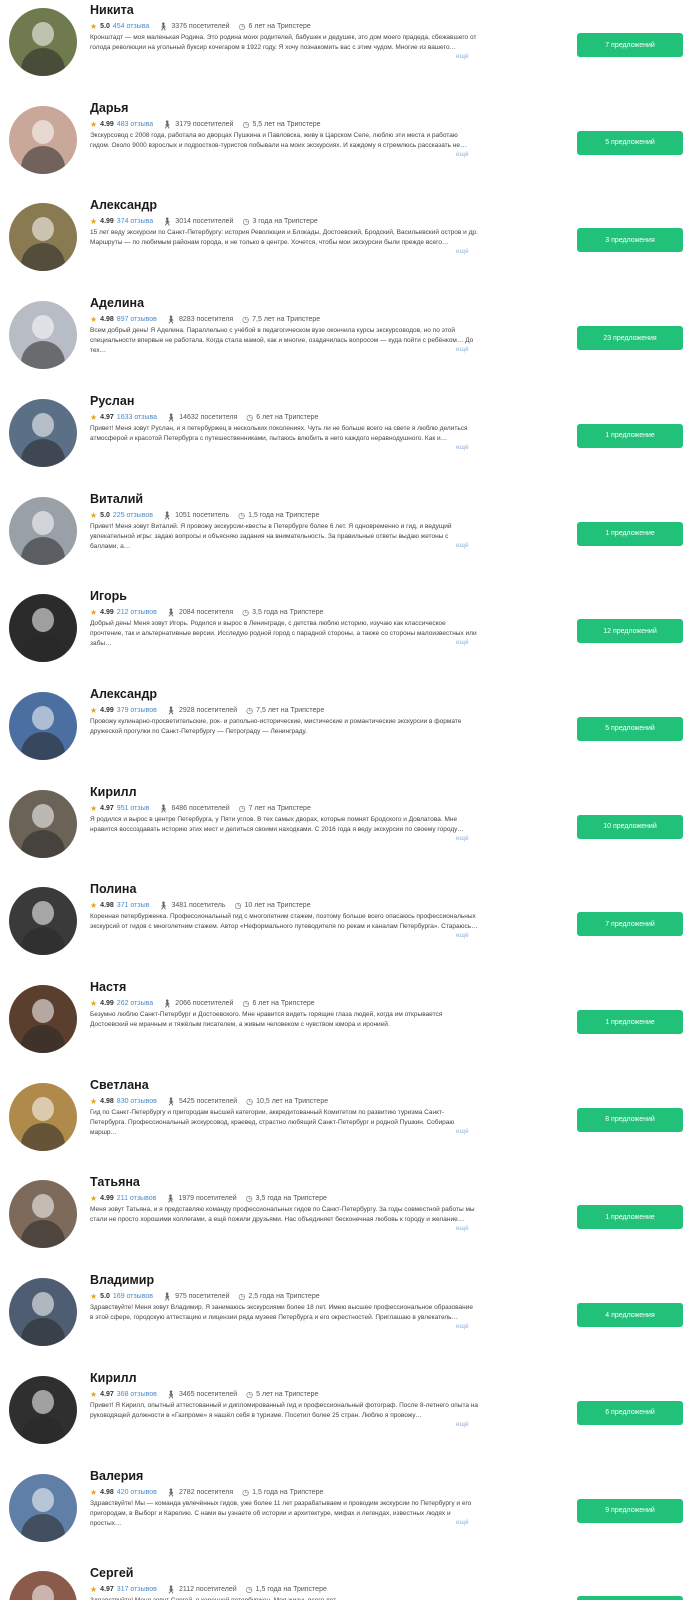 The height and width of the screenshot is (1600, 696). Describe the element at coordinates (133, 515) in the screenshot. I see `guide-reviews-link: 225 отзывов` at that location.